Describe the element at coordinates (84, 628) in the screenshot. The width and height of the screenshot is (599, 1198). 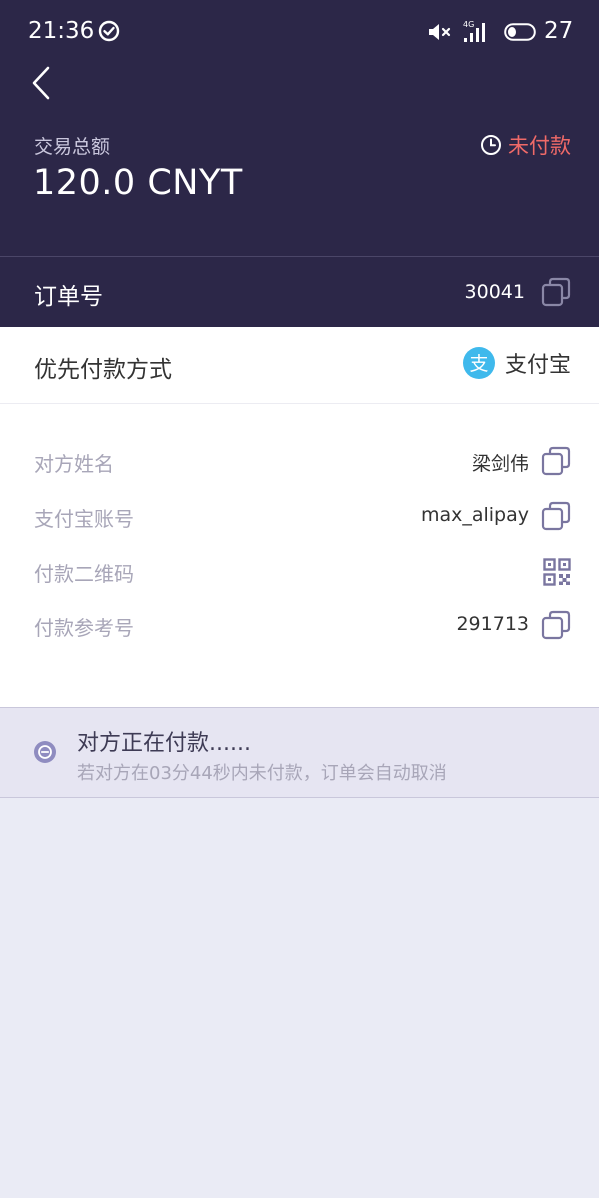
I see `detail-label: 付款参考号` at that location.